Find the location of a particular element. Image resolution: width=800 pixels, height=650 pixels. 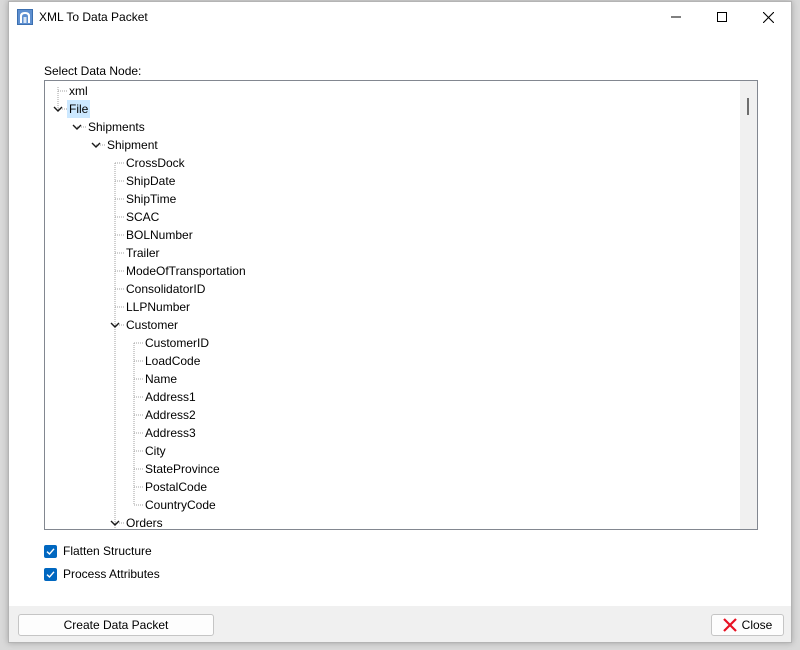

tree-node-scac: SCAC is located at coordinates (142, 217).